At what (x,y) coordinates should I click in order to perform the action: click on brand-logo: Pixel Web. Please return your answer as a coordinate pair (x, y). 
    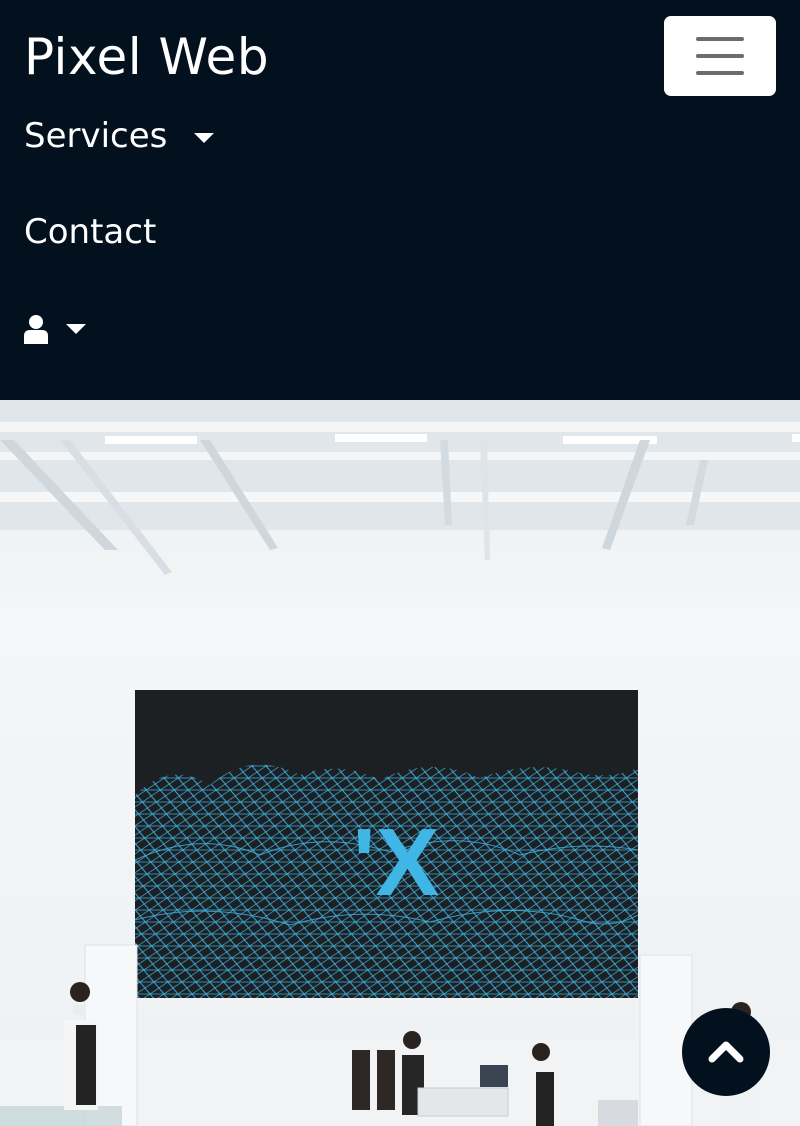
    Looking at the image, I should click on (146, 57).